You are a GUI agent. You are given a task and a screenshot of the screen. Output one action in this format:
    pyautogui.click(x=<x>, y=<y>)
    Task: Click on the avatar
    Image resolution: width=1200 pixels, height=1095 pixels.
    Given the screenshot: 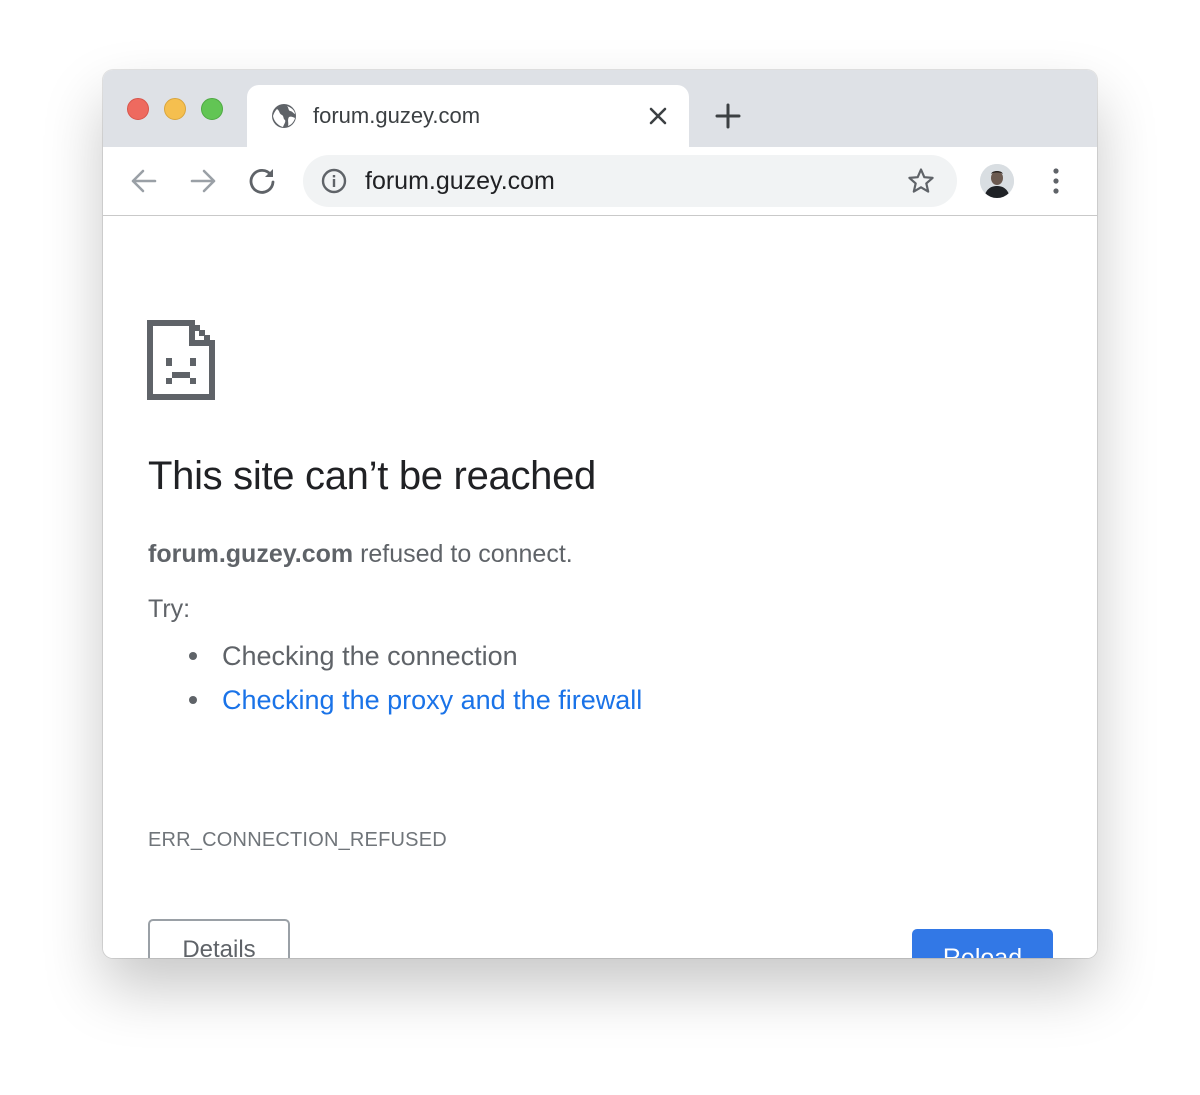 What is the action you would take?
    pyautogui.click(x=997, y=181)
    